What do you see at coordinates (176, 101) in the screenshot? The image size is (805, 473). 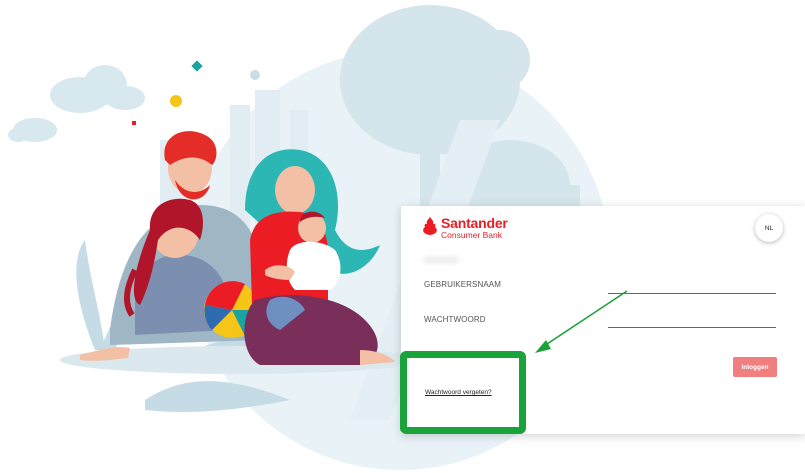 I see `yellow-dot` at bounding box center [176, 101].